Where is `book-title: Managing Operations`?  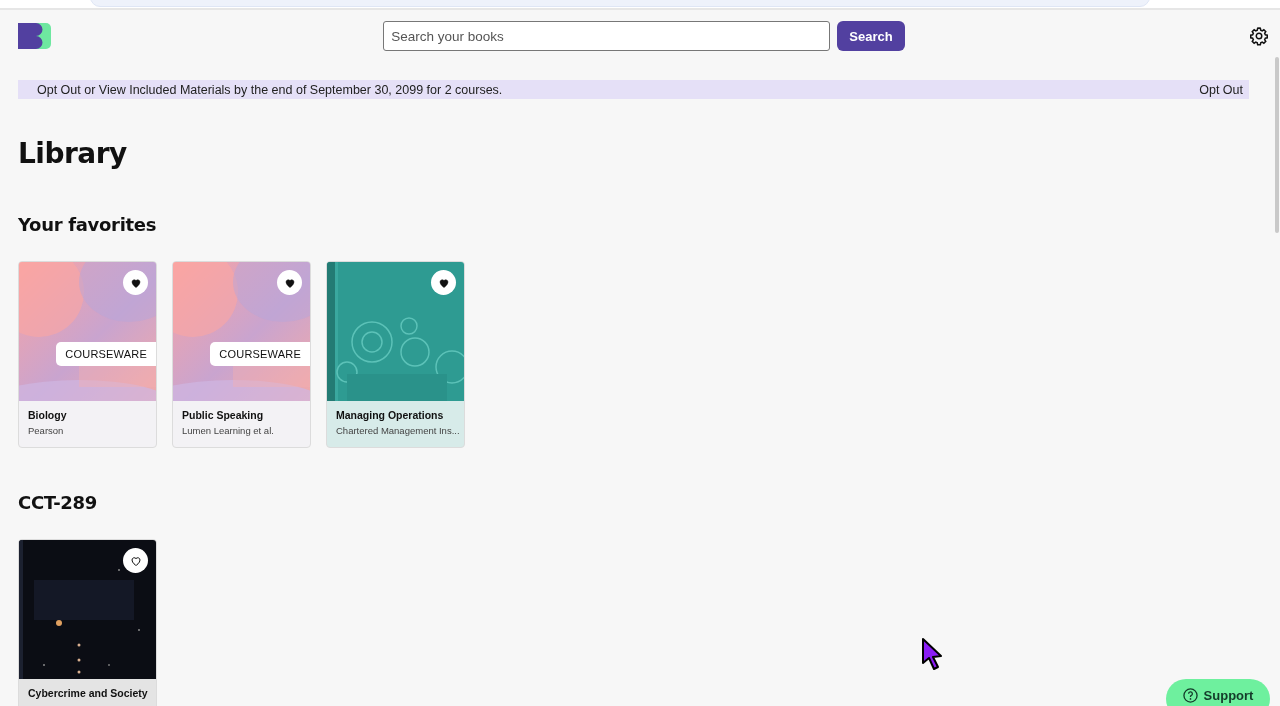 book-title: Managing Operations is located at coordinates (390, 415).